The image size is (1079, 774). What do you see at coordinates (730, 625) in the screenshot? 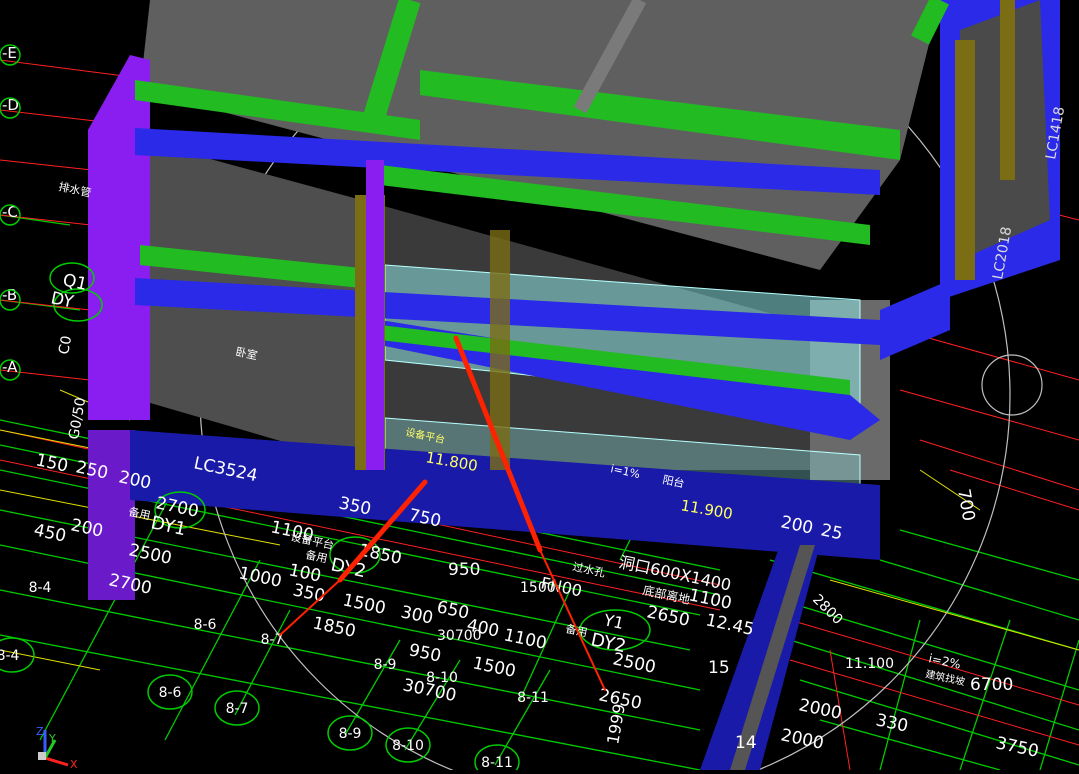
I see `dimension-text: 12.45` at bounding box center [730, 625].